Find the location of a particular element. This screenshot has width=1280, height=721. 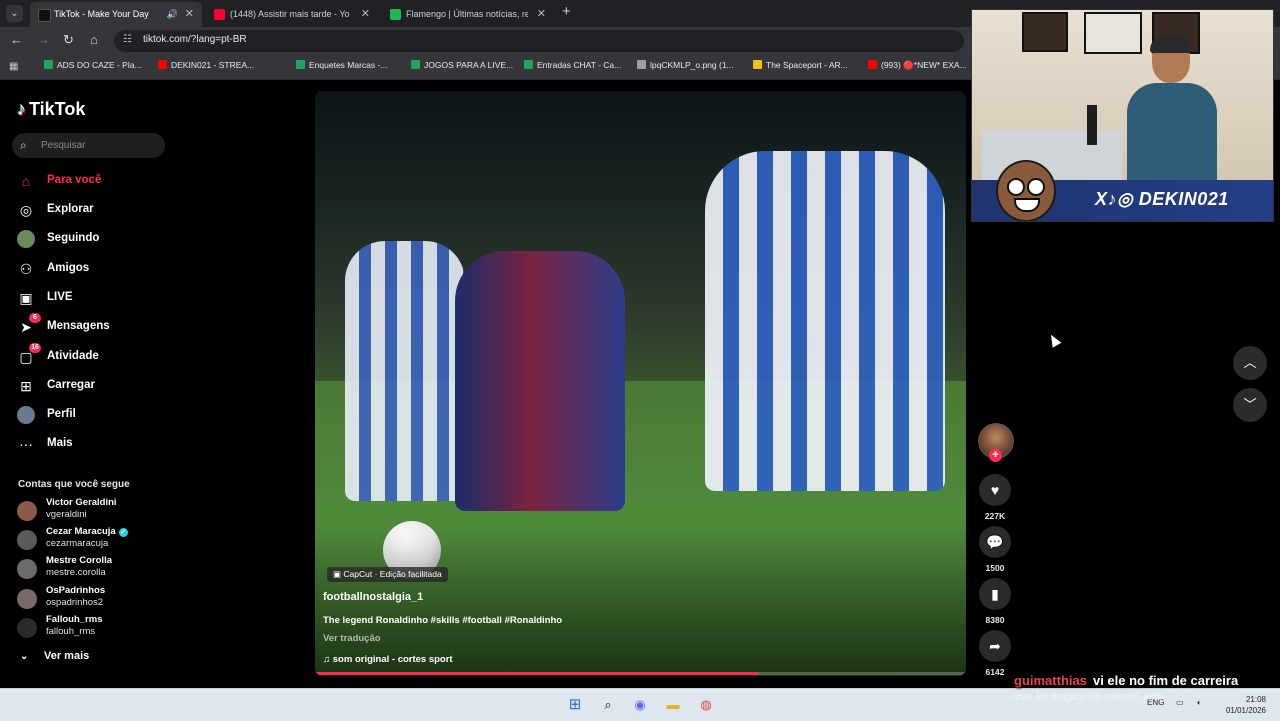

tab-search-button: ⌄ is located at coordinates (14, 13).